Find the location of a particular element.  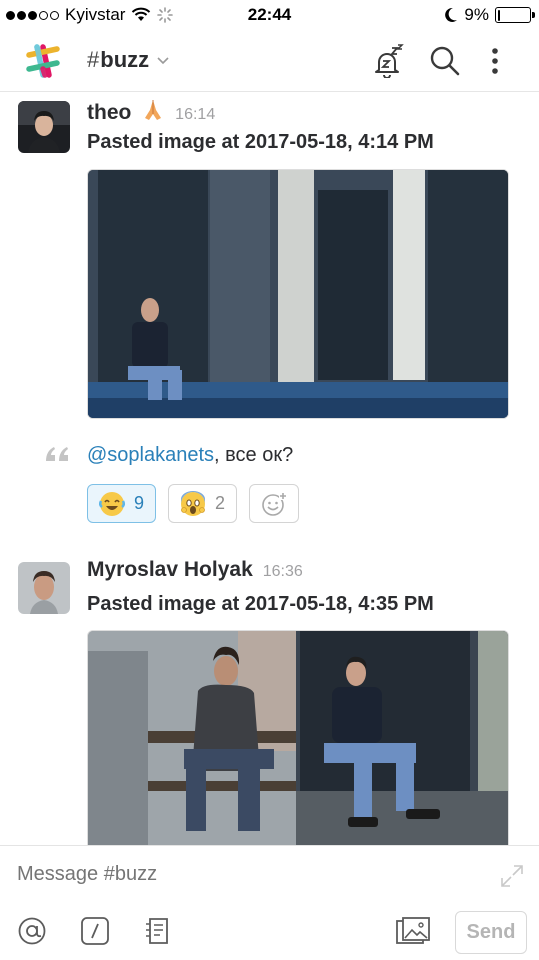

status-right: 9% is located at coordinates (489, 15).